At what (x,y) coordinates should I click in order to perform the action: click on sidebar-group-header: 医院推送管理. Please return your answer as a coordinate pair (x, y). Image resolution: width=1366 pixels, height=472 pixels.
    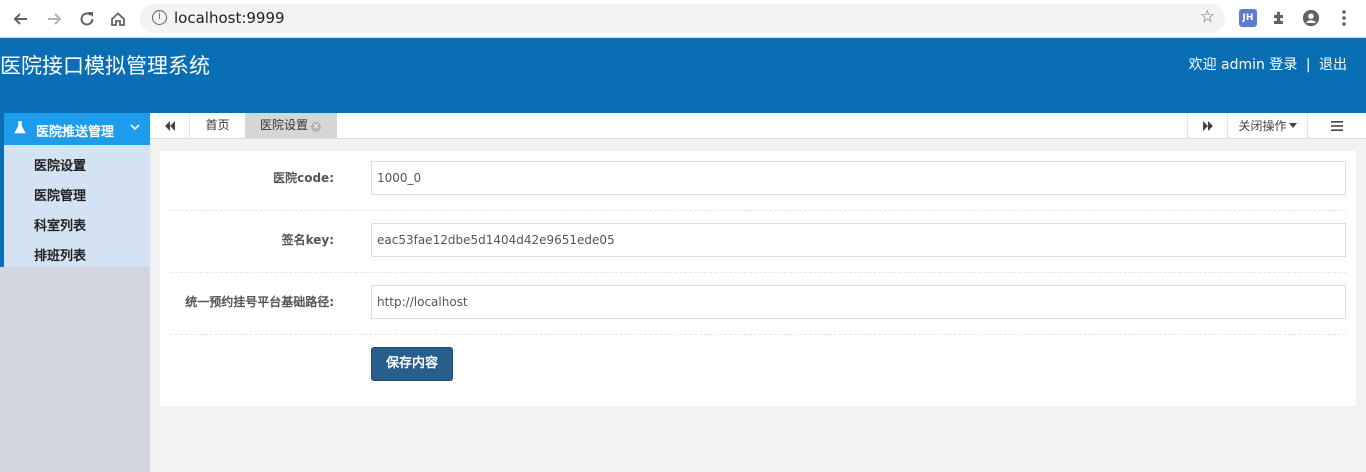
    Looking at the image, I should click on (77, 129).